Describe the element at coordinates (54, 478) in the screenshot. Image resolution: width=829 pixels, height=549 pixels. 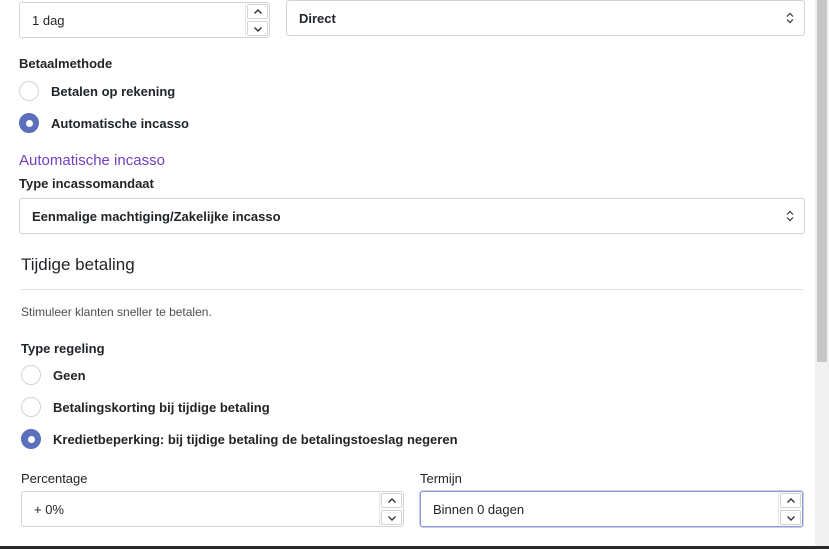
I see `percentage-label: Percentage` at that location.